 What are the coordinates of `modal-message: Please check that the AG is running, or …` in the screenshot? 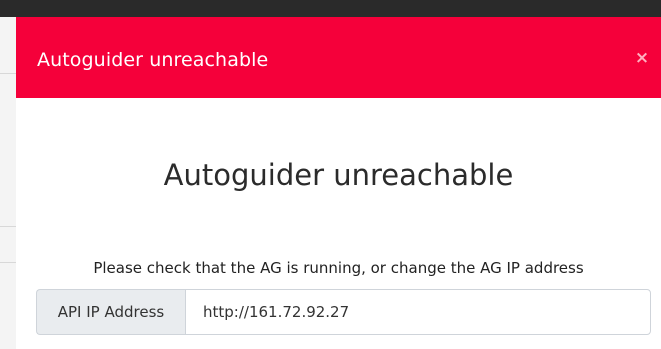 It's located at (338, 268).